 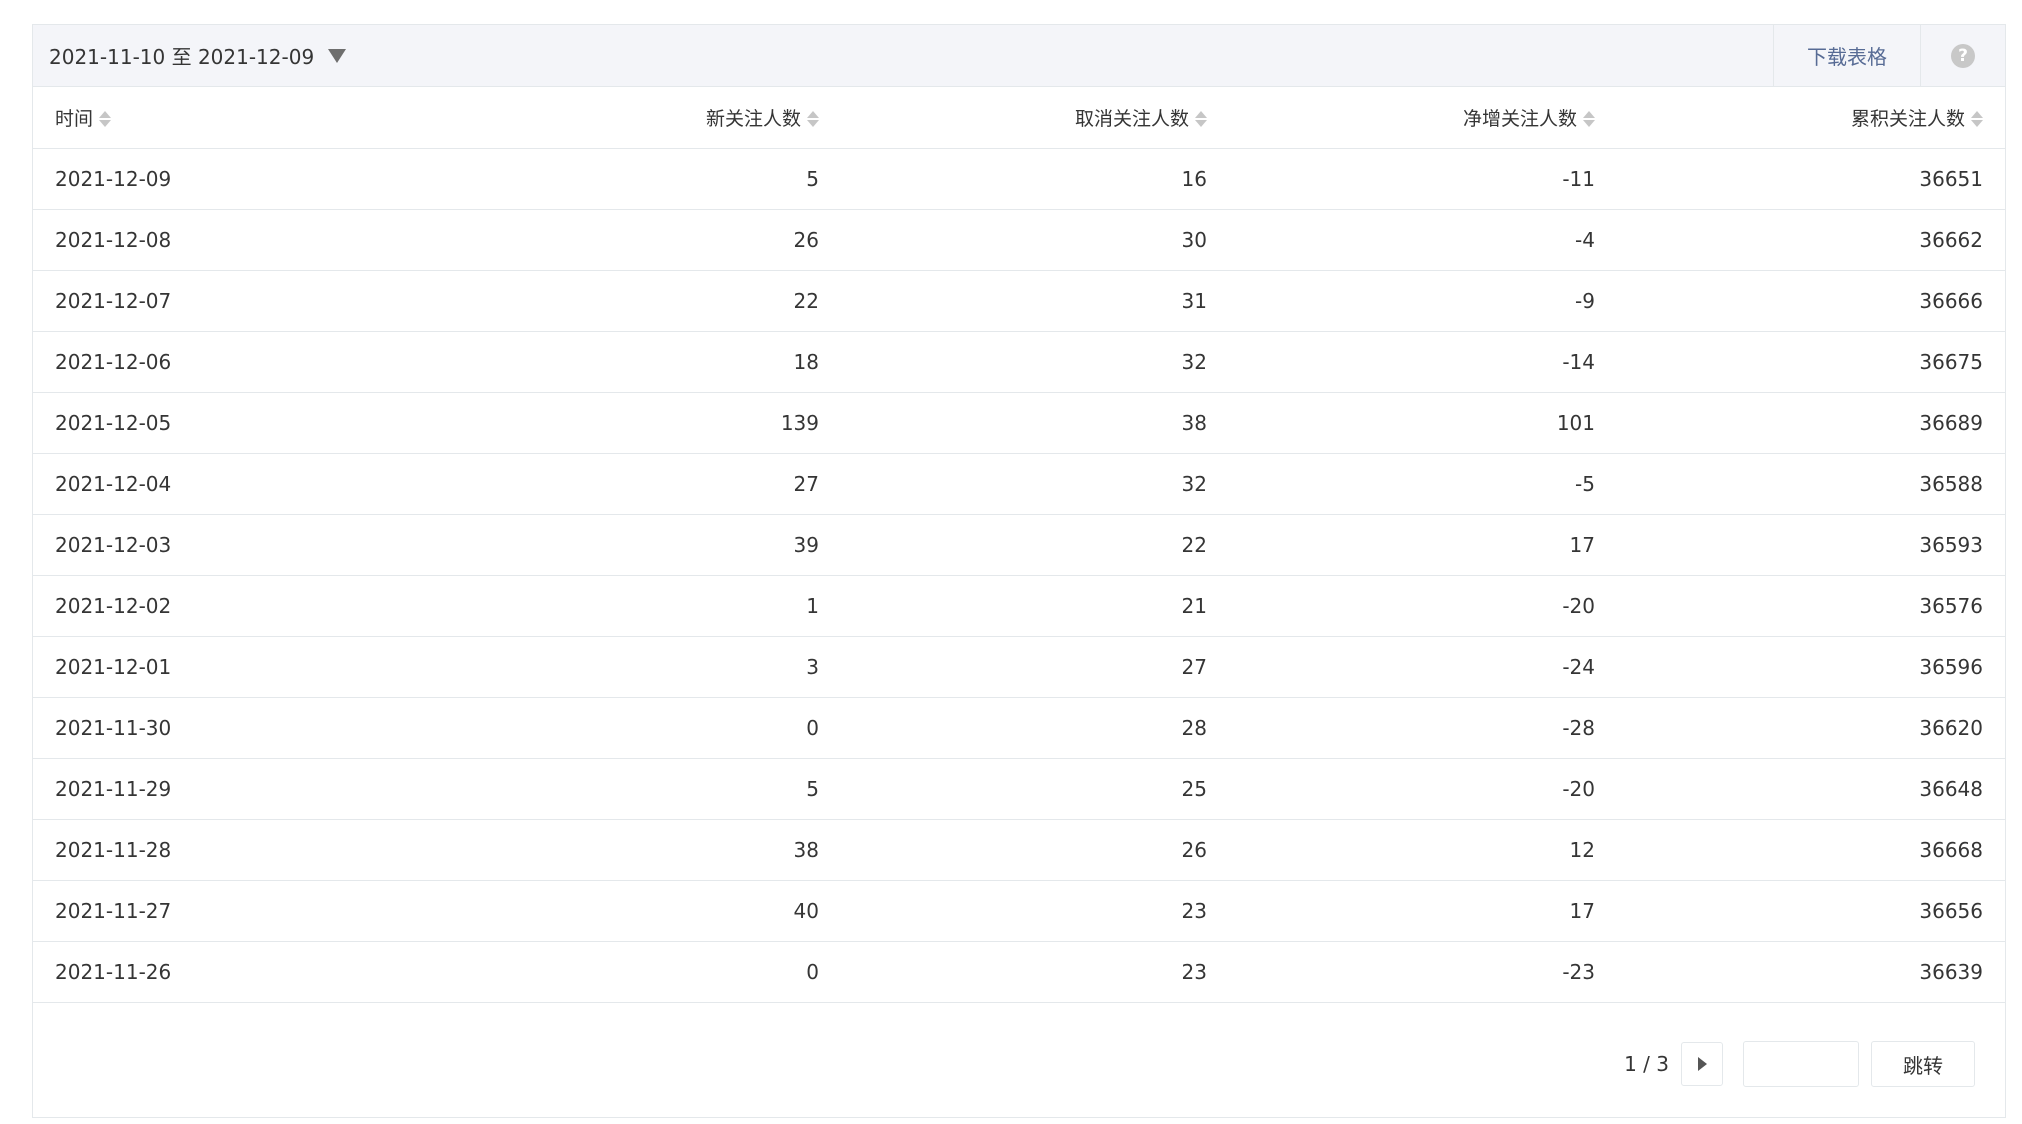 I want to click on cell-new: 139, so click(x=647, y=423).